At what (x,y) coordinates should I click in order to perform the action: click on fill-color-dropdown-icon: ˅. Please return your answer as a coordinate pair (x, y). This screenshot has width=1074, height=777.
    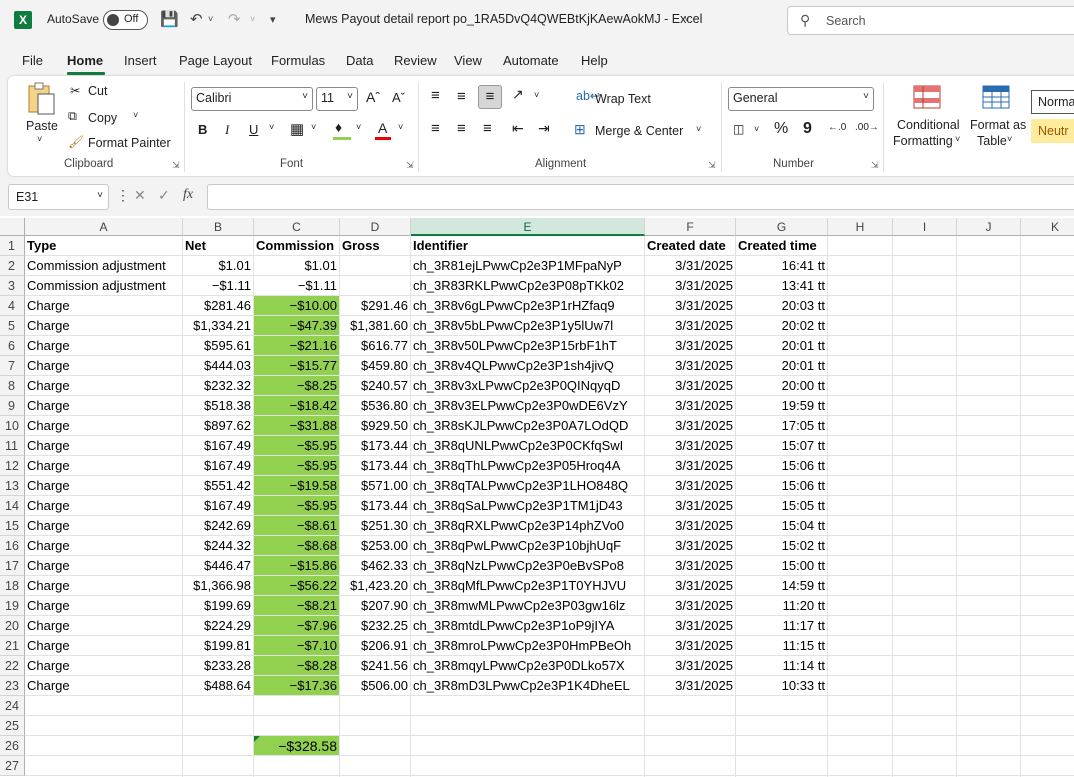
    Looking at the image, I should click on (358, 127).